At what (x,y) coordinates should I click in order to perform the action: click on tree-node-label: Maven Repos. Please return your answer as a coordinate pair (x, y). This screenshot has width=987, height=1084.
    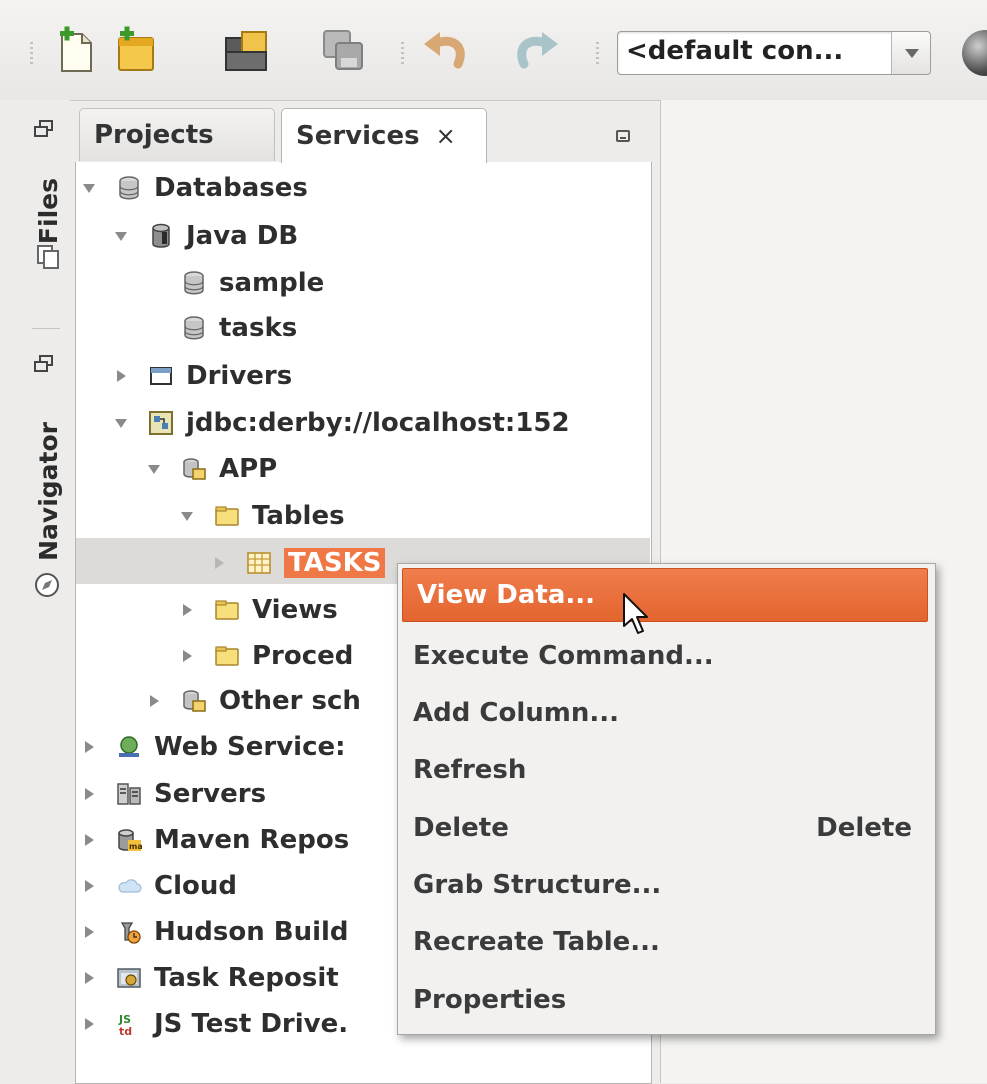
    Looking at the image, I should click on (252, 840).